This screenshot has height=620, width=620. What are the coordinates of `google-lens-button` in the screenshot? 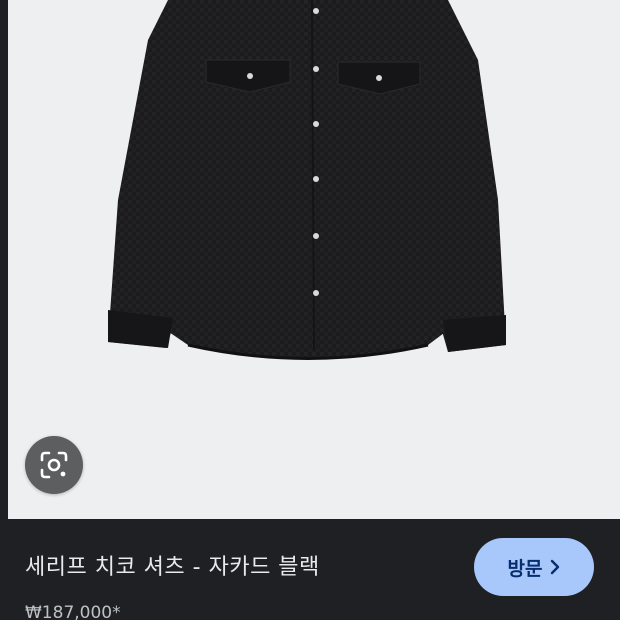 It's located at (54, 465).